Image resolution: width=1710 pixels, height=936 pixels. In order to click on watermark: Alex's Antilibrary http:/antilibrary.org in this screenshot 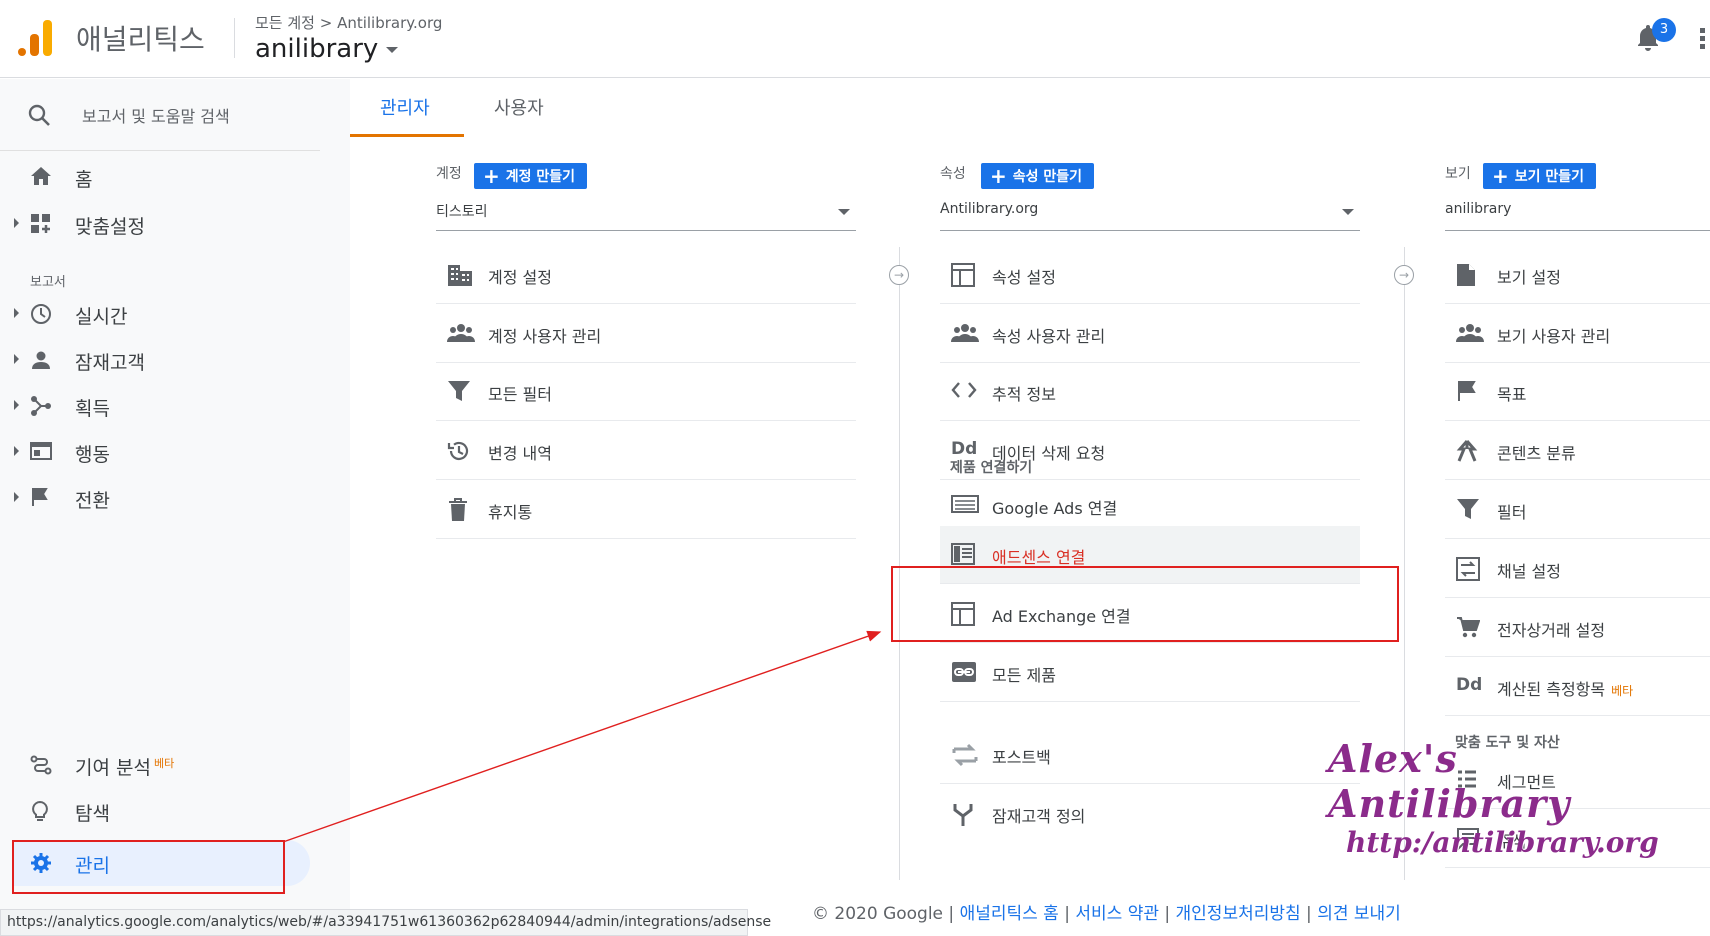, I will do `click(1519, 797)`.